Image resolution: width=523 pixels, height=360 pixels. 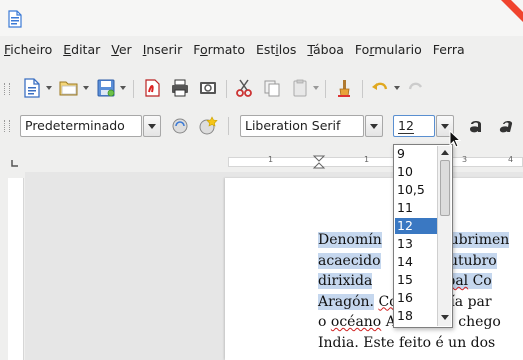 I want to click on font-size-option: 14, so click(x=416, y=262).